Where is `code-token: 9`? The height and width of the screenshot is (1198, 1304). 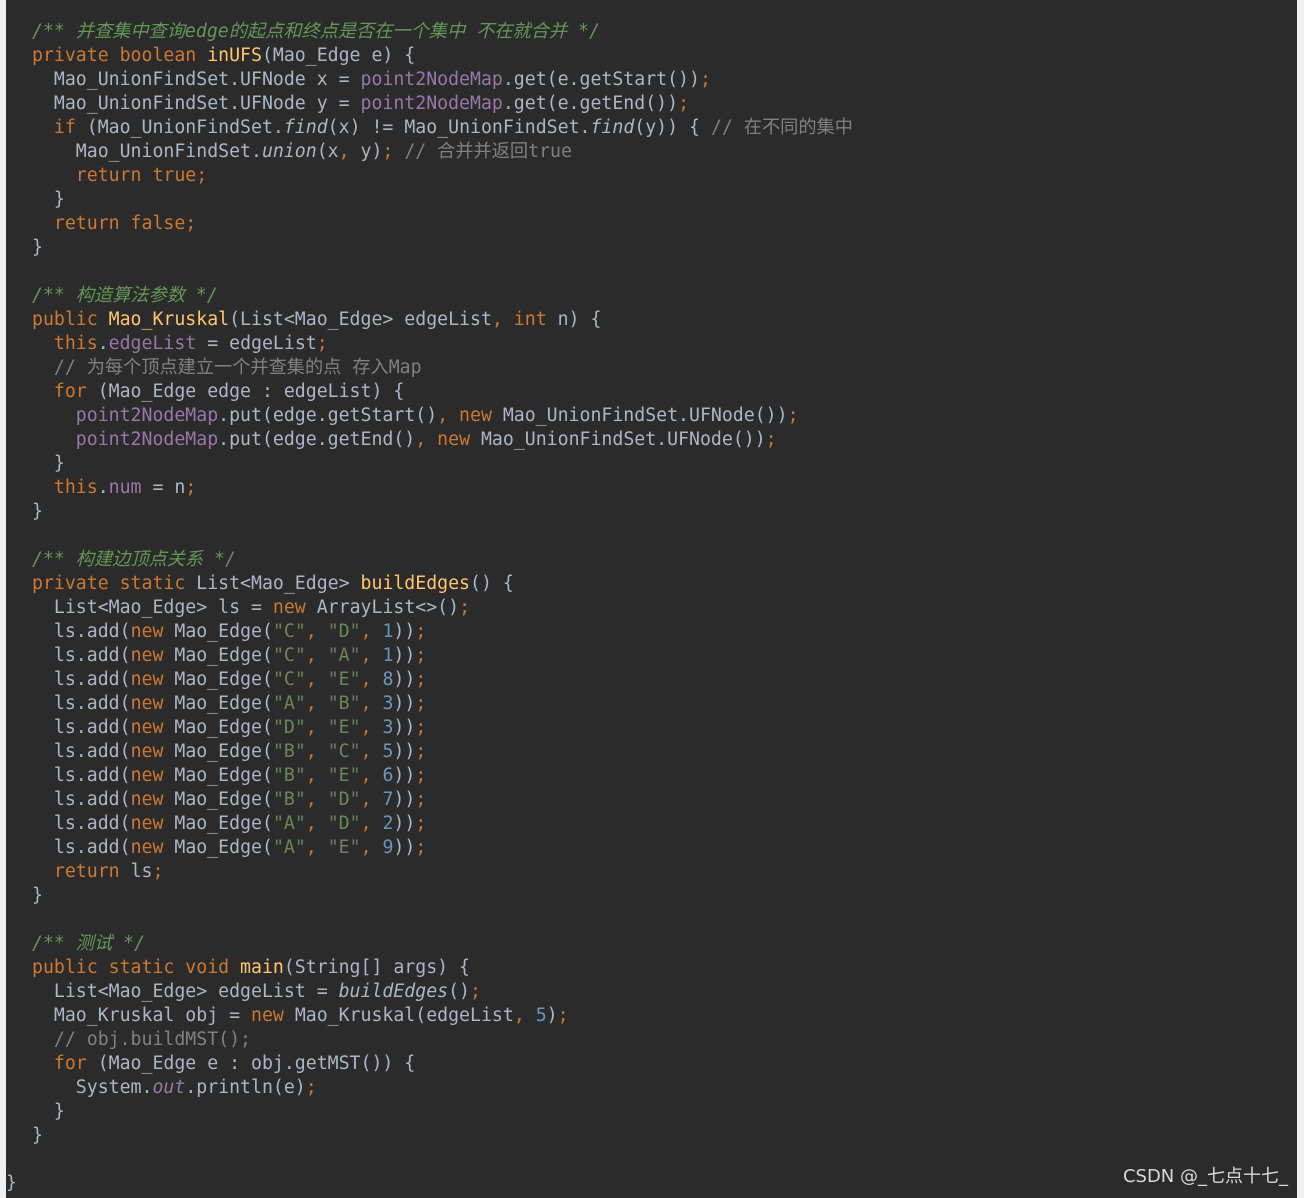 code-token: 9 is located at coordinates (388, 847).